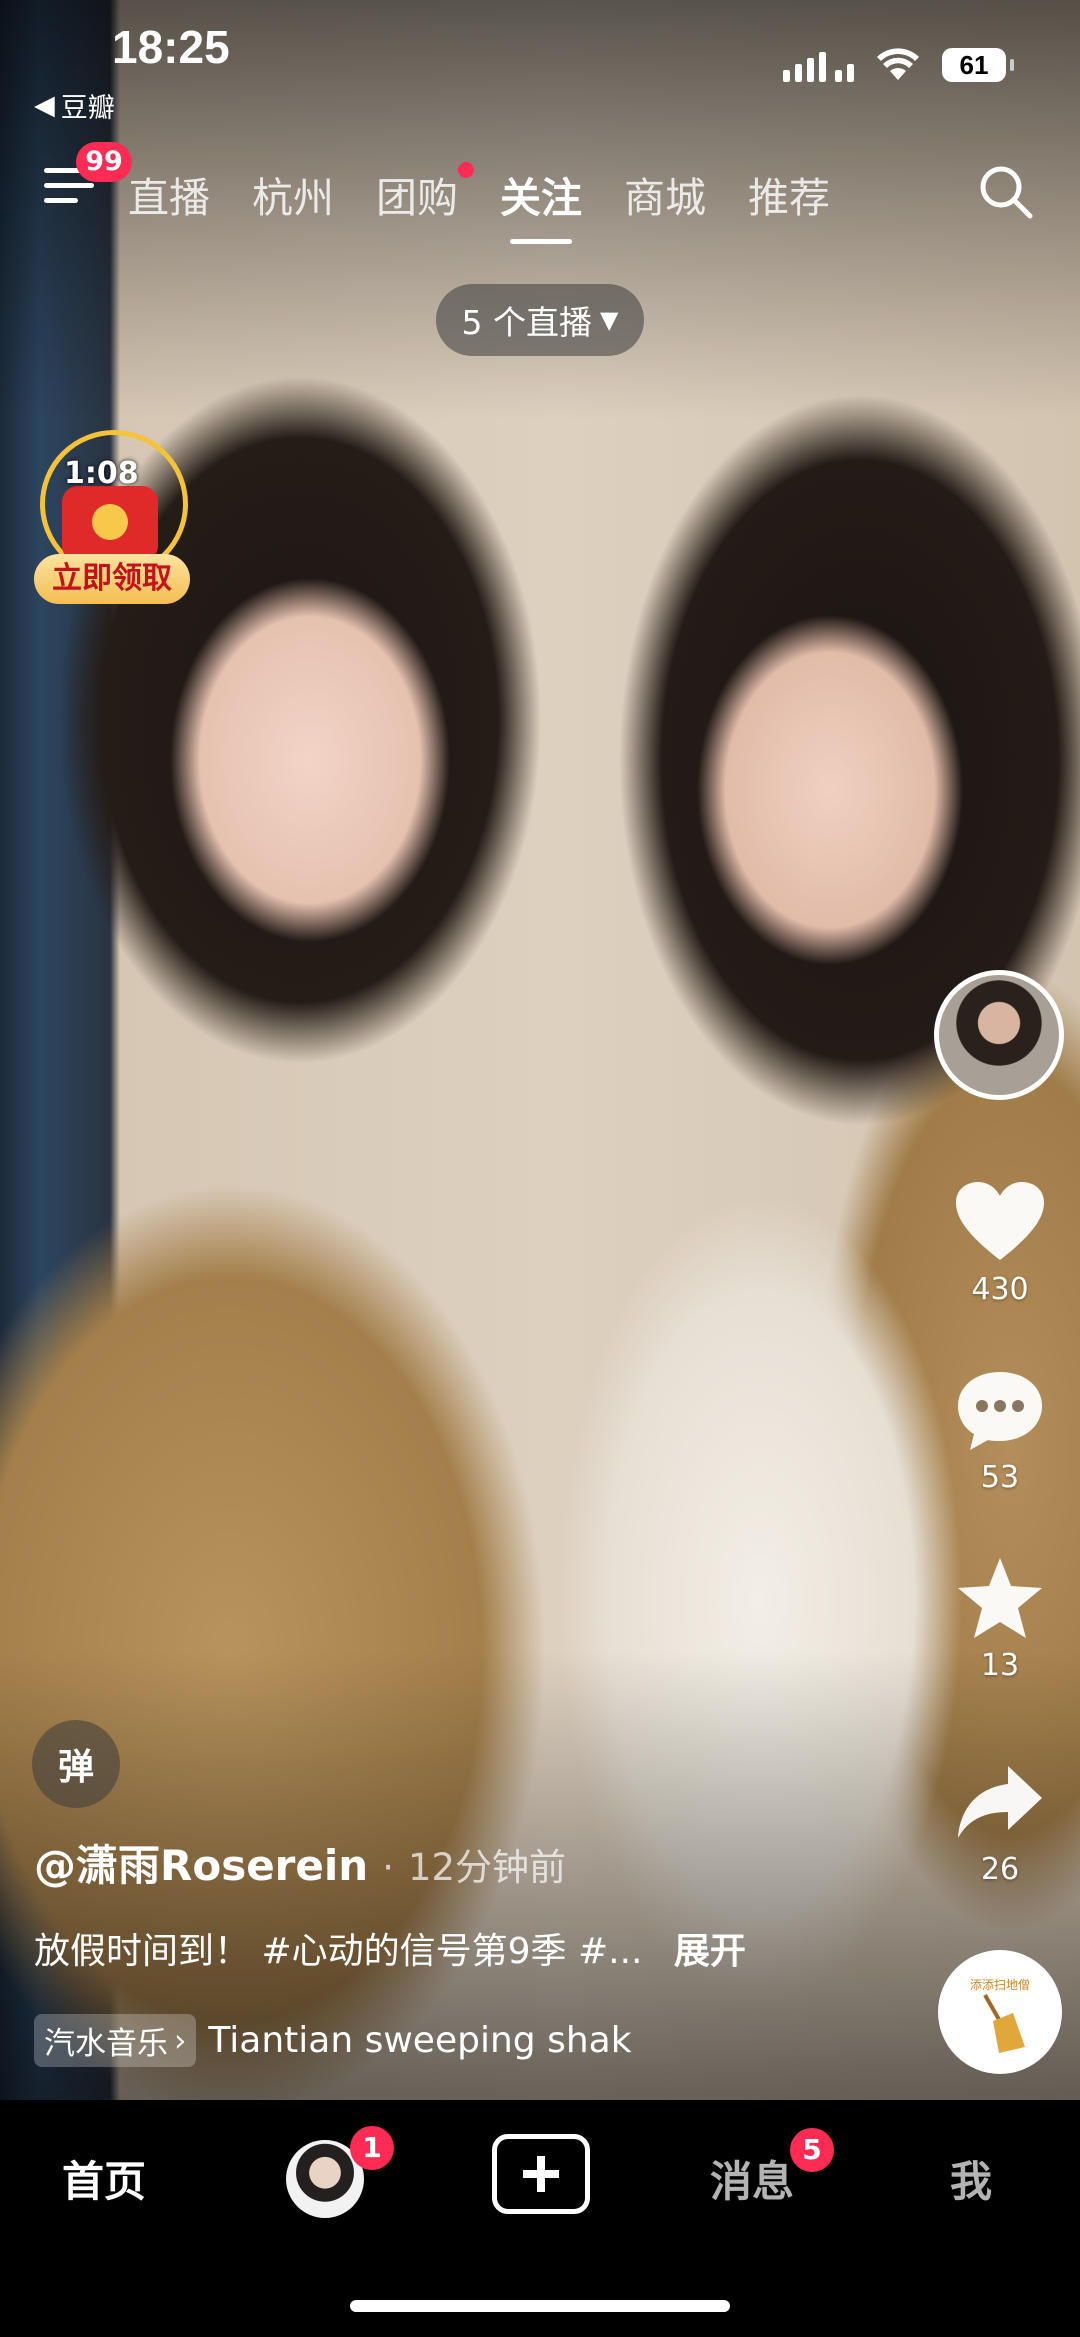 The image size is (1080, 2337). Describe the element at coordinates (87, 108) in the screenshot. I see `back-app-label: 豆瓣` at that location.